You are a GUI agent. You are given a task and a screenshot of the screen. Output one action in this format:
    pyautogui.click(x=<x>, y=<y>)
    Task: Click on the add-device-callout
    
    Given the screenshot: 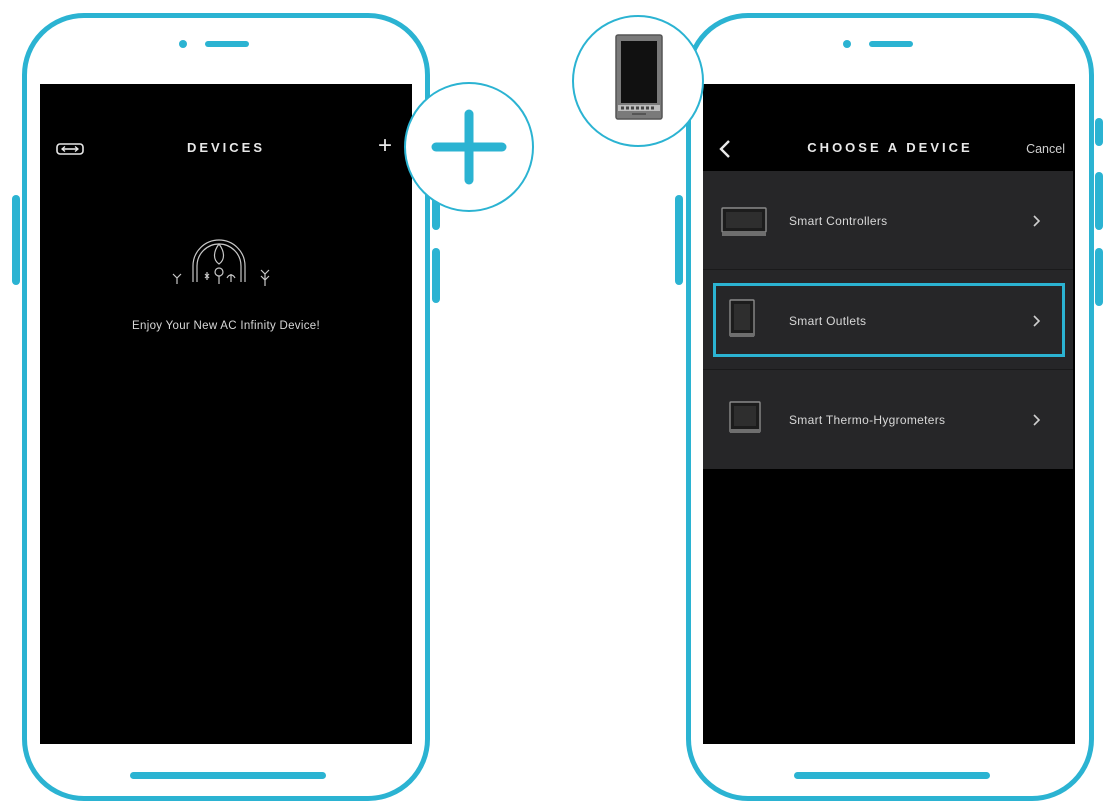 What is the action you would take?
    pyautogui.click(x=469, y=147)
    